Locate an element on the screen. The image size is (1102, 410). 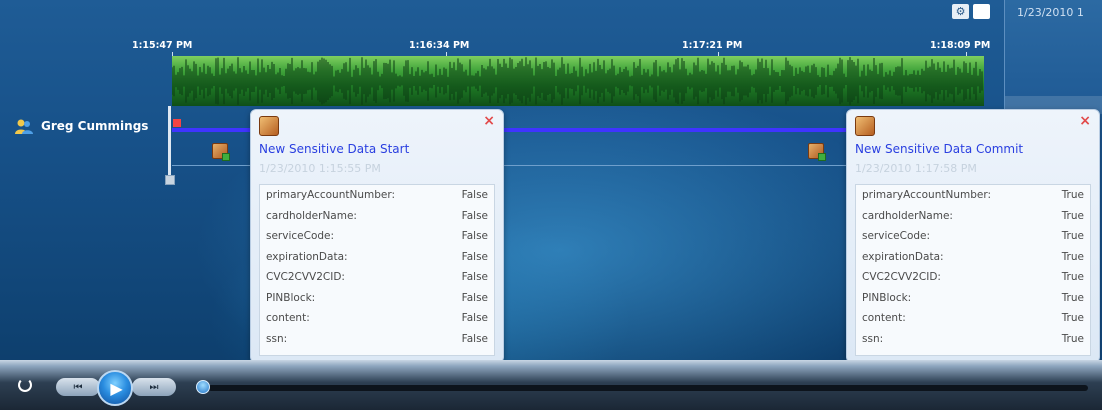
table-row: expirationData: True is located at coordinates (973, 257).